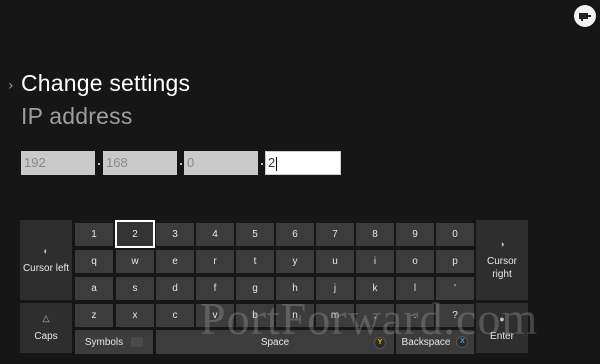 Image resolution: width=600 pixels, height=364 pixels. What do you see at coordinates (455, 234) in the screenshot?
I see `key-0: 0` at bounding box center [455, 234].